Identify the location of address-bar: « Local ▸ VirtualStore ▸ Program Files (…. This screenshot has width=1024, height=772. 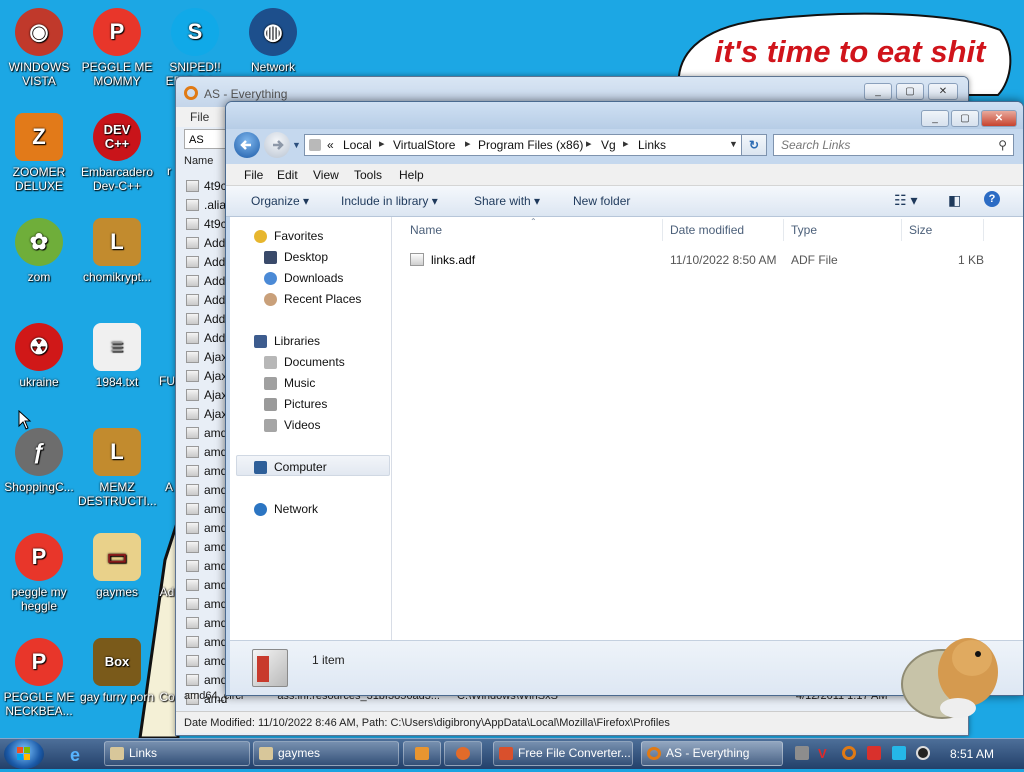
(535, 145).